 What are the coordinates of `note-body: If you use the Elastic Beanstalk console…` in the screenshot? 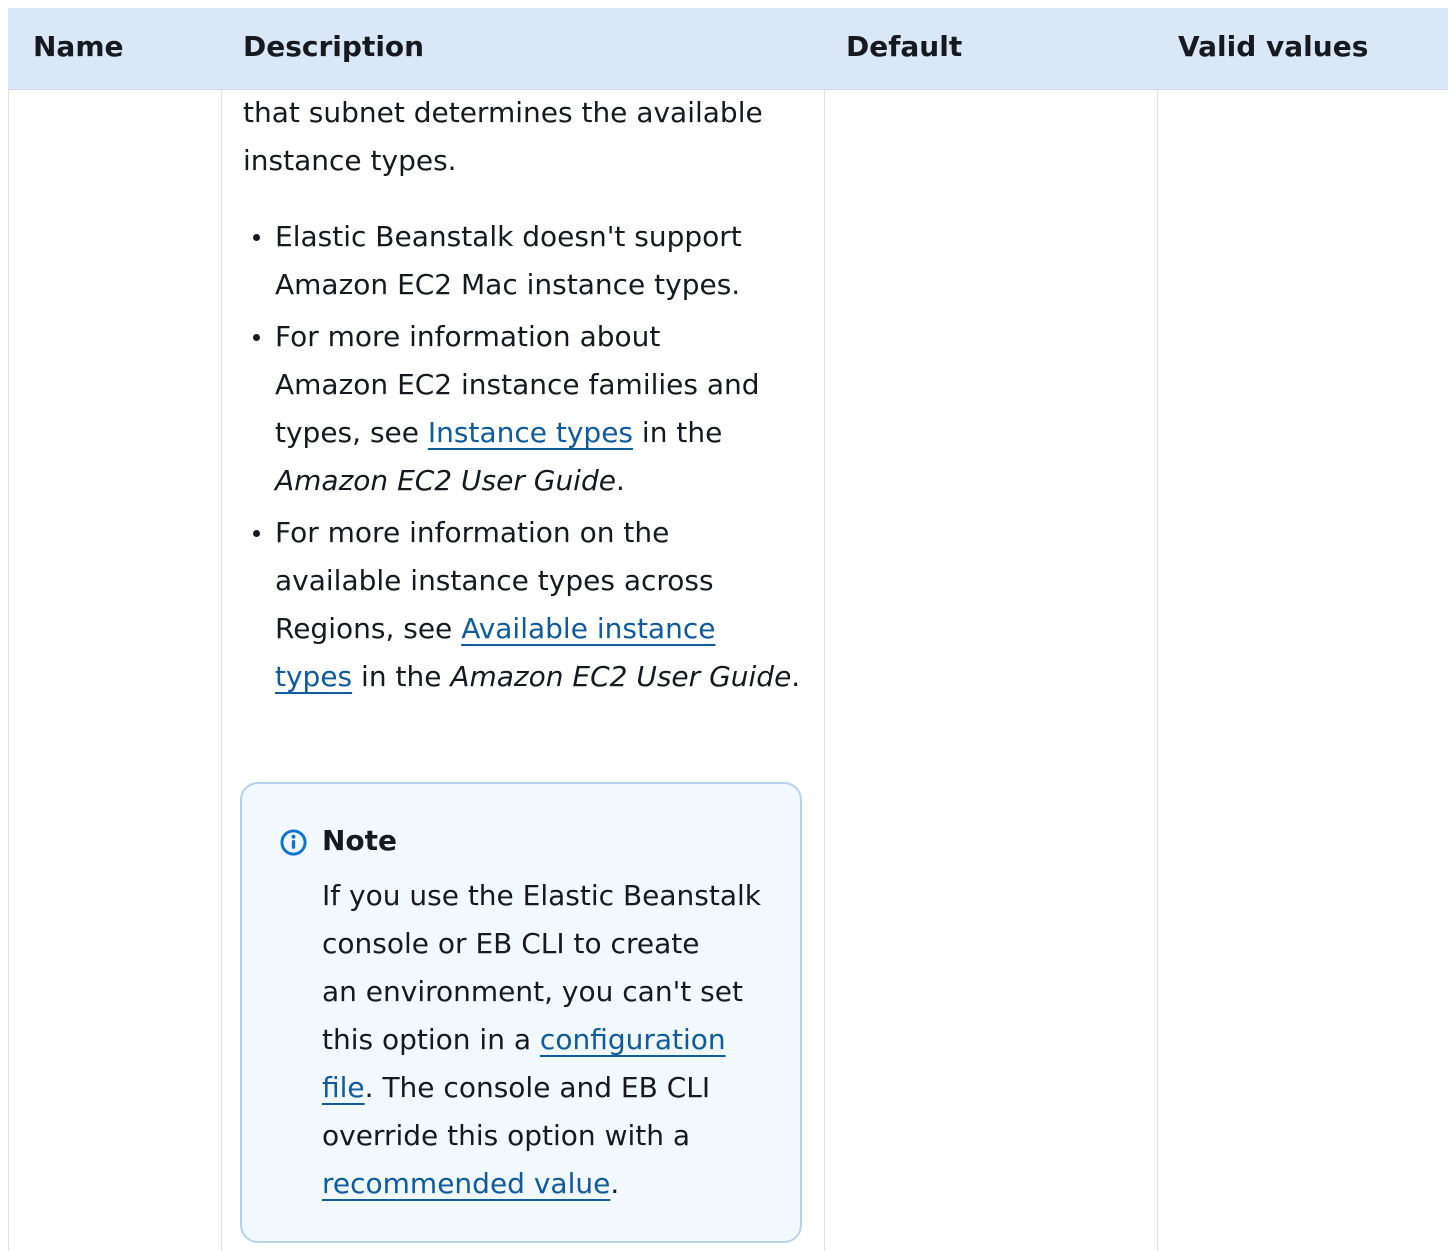 It's located at (557, 1040).